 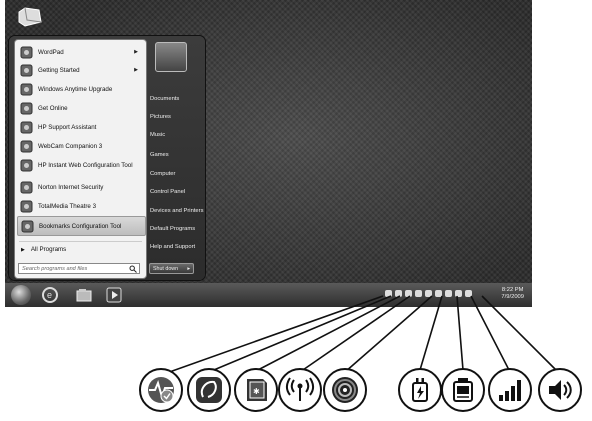 I want to click on device-icon: ✱, so click(x=256, y=390).